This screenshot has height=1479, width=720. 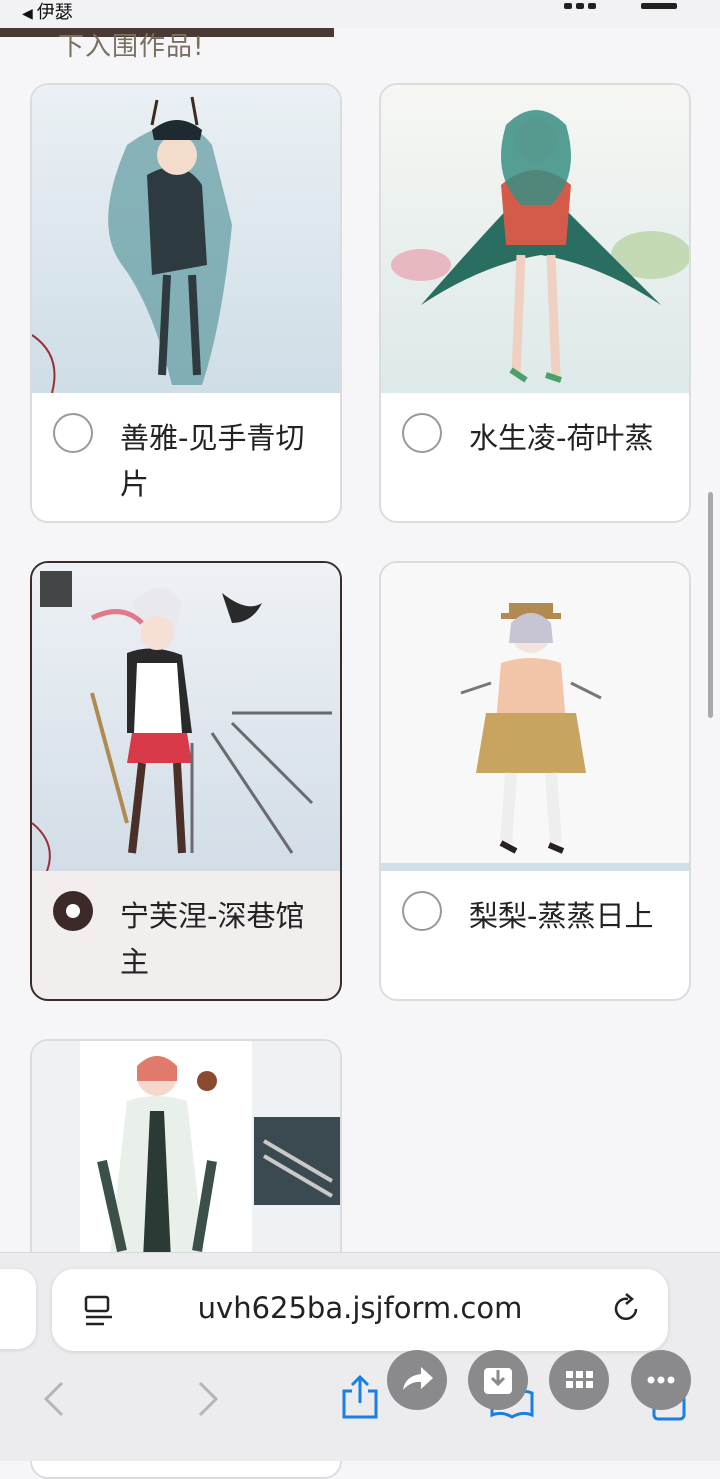 I want to click on option-card-selected: 宁芙涅-深巷馆主, so click(x=186, y=781).